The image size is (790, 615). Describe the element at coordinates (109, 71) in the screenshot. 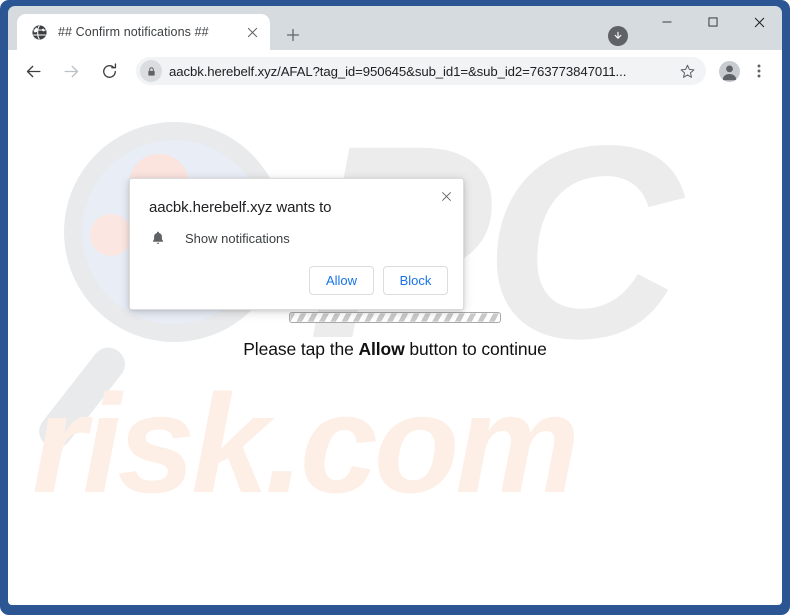

I see `reload-icon` at that location.